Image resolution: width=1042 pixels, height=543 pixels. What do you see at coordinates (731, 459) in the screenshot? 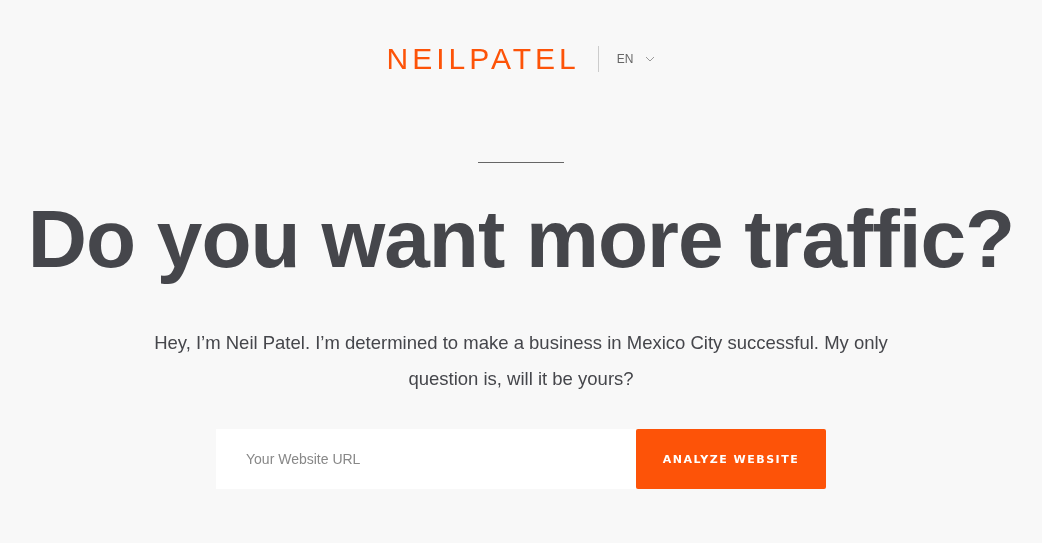
I see `analyze-website-button: ANALYZE WEBSITE` at bounding box center [731, 459].